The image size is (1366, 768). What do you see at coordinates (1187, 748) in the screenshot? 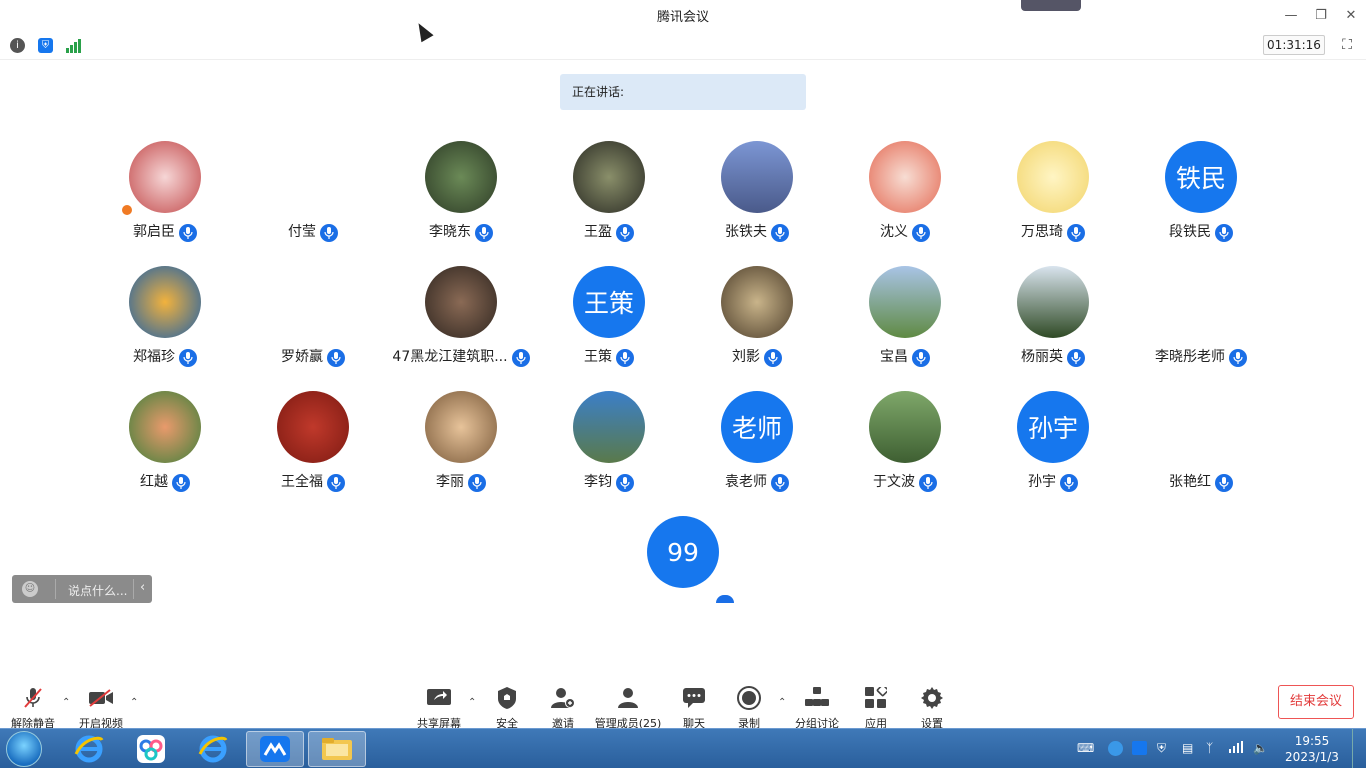
I see `clipboard-icon: ▤` at bounding box center [1187, 748].